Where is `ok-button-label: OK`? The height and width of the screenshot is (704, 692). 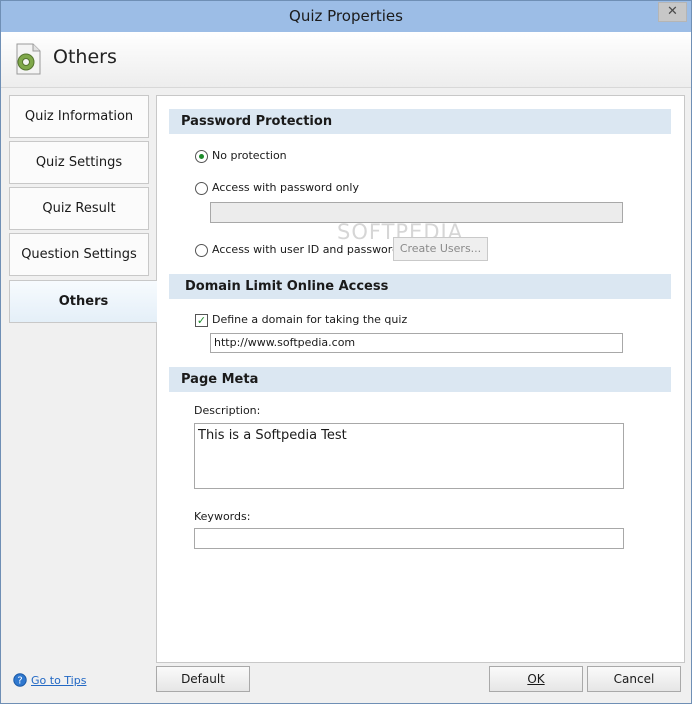
ok-button-label: OK is located at coordinates (536, 679).